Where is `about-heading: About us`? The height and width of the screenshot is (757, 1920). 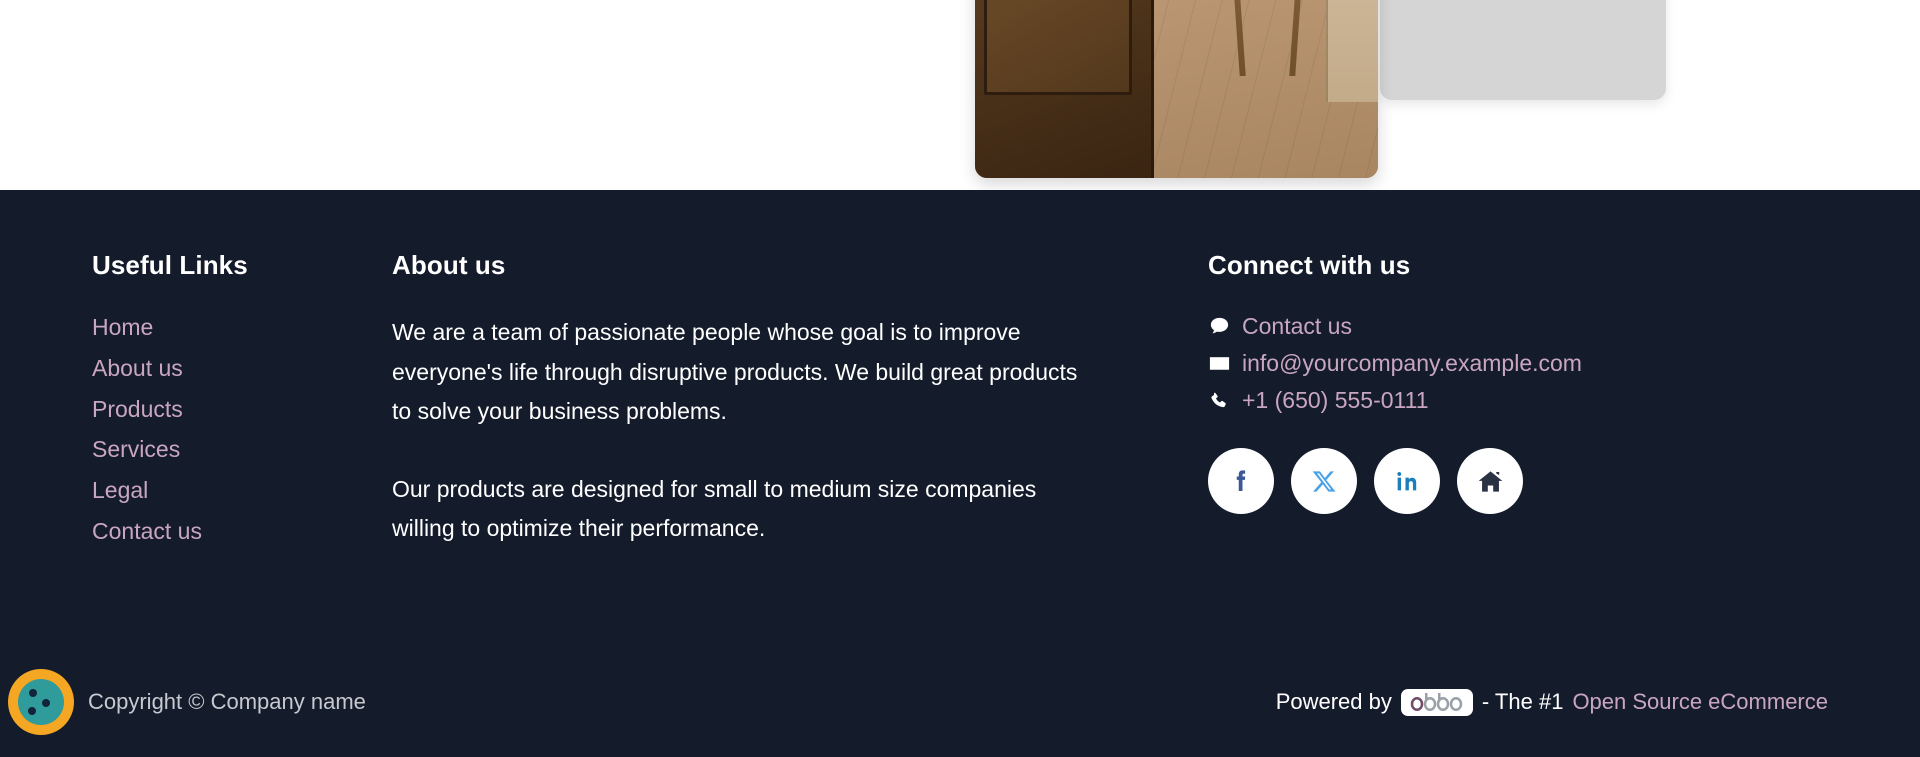
about-heading: About us is located at coordinates (449, 265).